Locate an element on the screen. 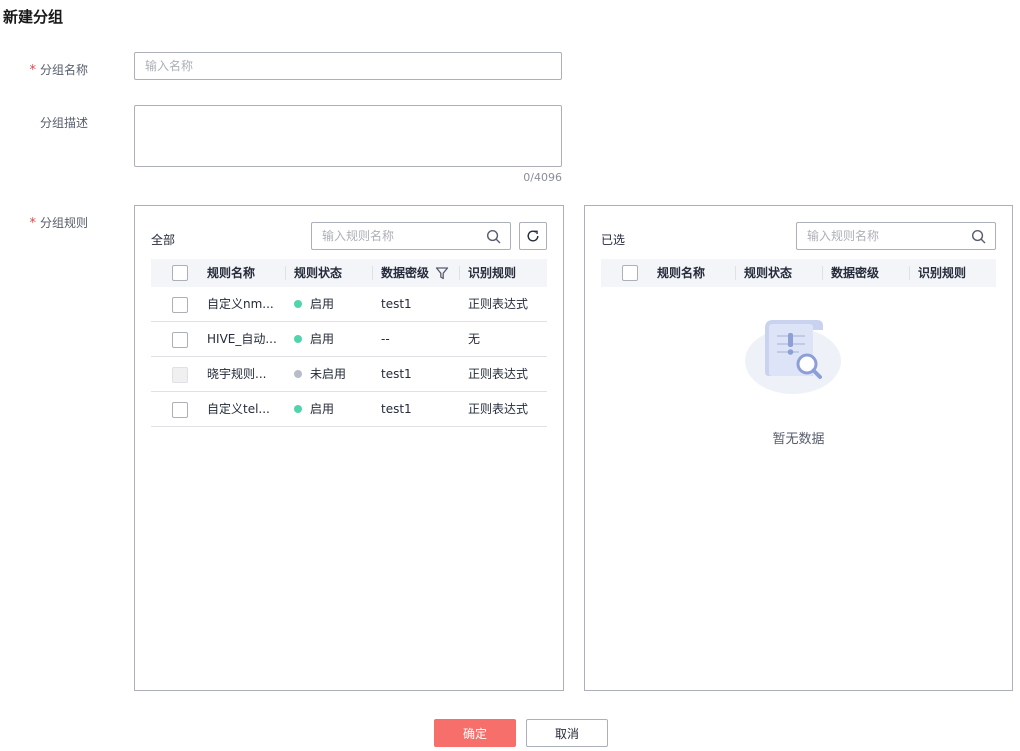 The image size is (1020, 751). confirm-button: 确定 is located at coordinates (475, 733).